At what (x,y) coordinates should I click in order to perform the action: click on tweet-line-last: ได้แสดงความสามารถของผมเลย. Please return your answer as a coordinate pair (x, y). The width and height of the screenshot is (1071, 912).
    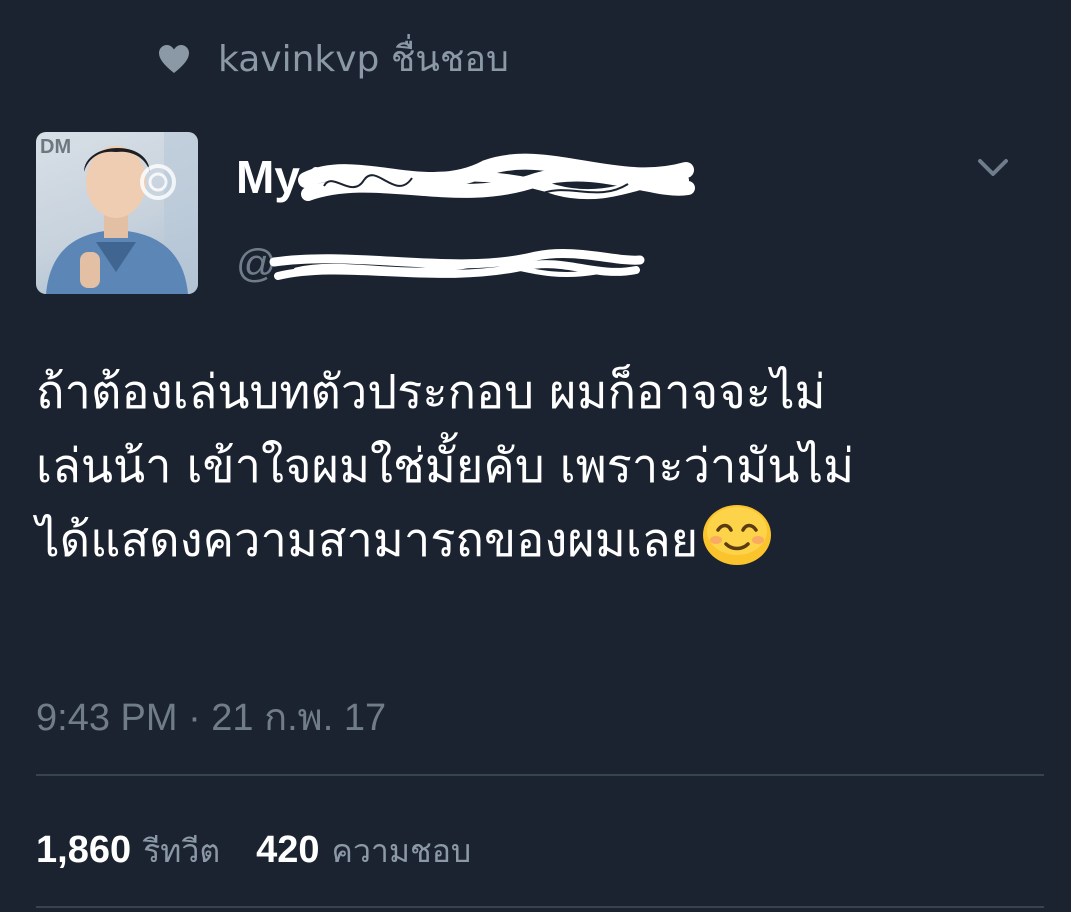
    Looking at the image, I should click on (541, 546).